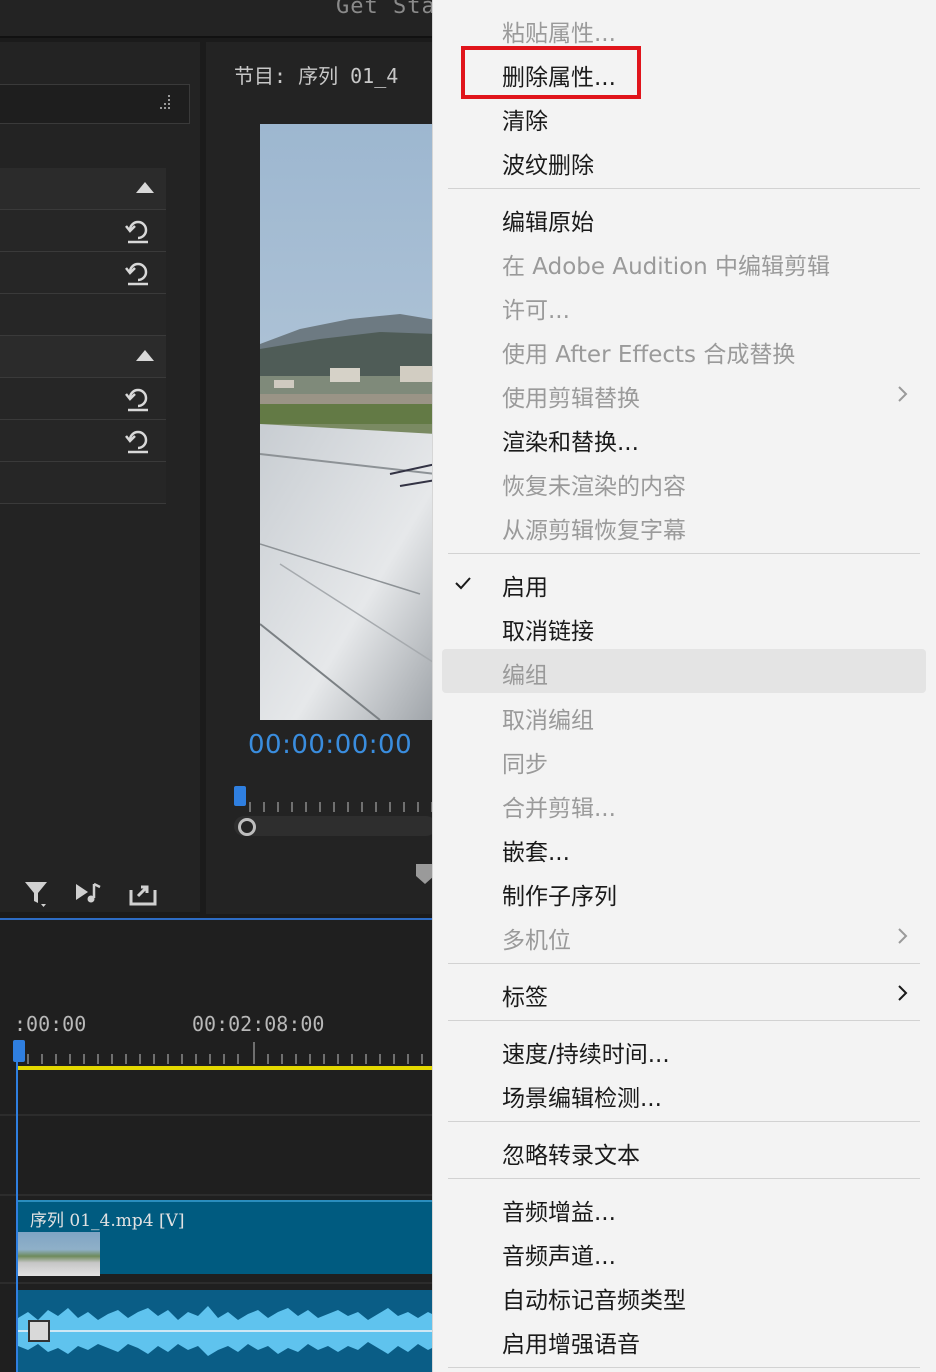 The height and width of the screenshot is (1372, 936). I want to click on insert-audio-icon, so click(89, 893).